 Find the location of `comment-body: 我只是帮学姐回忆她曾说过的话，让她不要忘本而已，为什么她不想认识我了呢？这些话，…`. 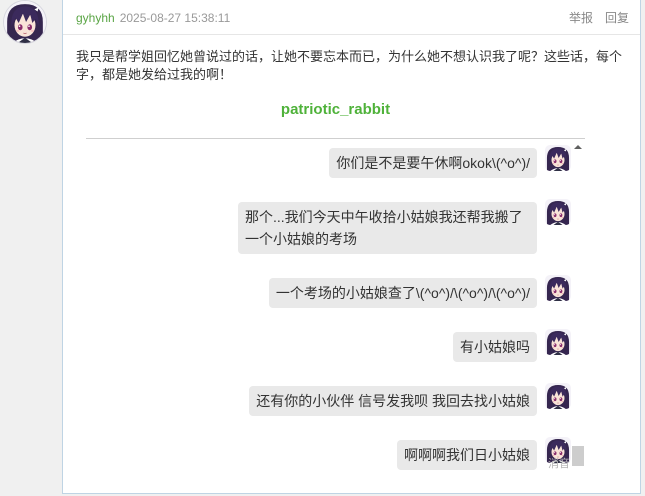

comment-body: 我只是帮学姐回忆她曾说过的话，让她不要忘本而已，为什么她不想认识我了呢？这些话，… is located at coordinates (349, 65).